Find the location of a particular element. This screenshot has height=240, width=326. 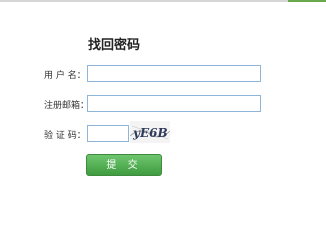

captcha-text: yE6B is located at coordinates (150, 133).